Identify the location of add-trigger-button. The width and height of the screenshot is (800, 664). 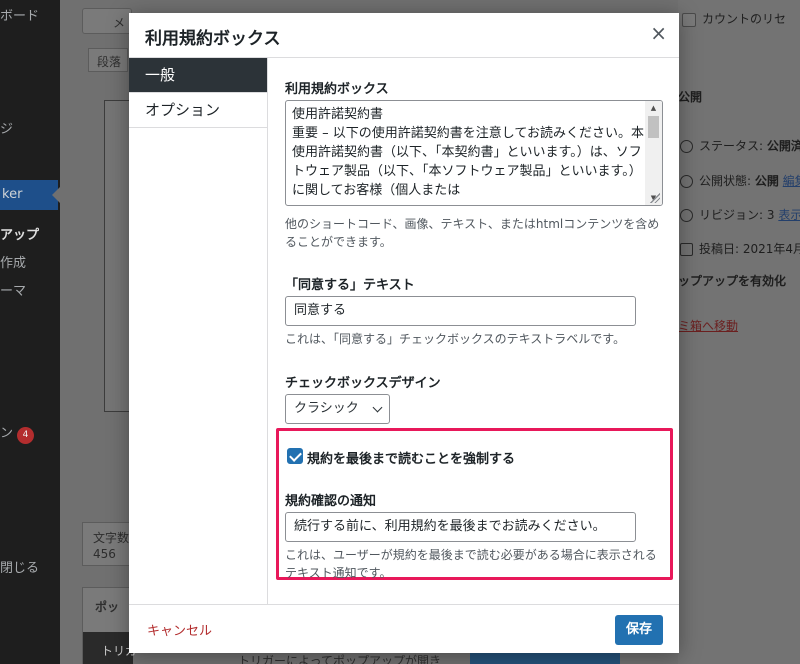
(545, 658).